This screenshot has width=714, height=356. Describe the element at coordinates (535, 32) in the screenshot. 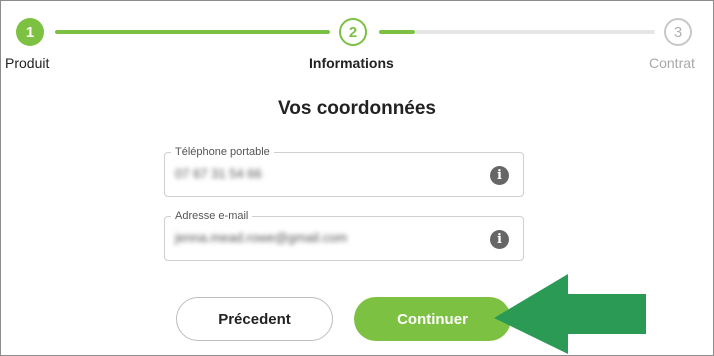

I see `step-connector-2-3-remaining` at that location.